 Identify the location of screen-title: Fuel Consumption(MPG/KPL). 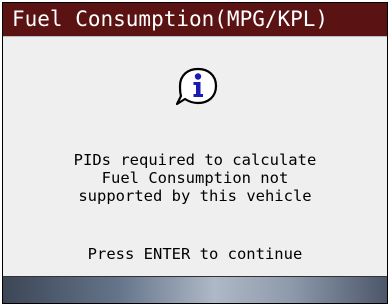
(195, 19).